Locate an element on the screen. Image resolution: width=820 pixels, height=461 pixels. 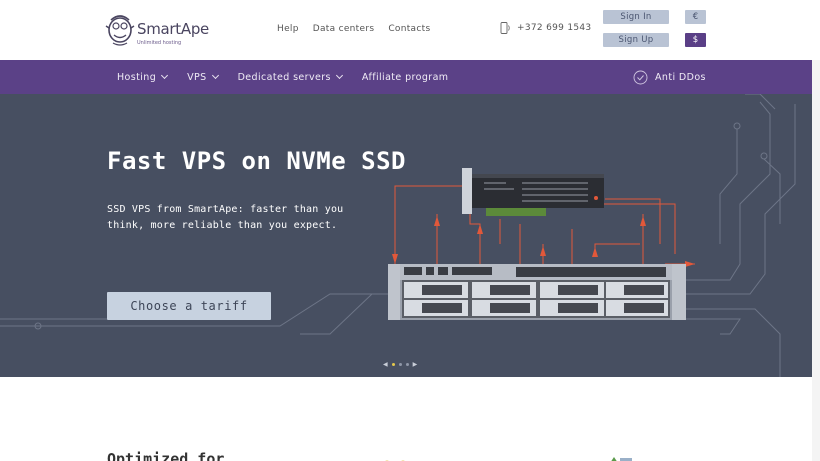
phone-contact: +372 699 1543 is located at coordinates (545, 28).